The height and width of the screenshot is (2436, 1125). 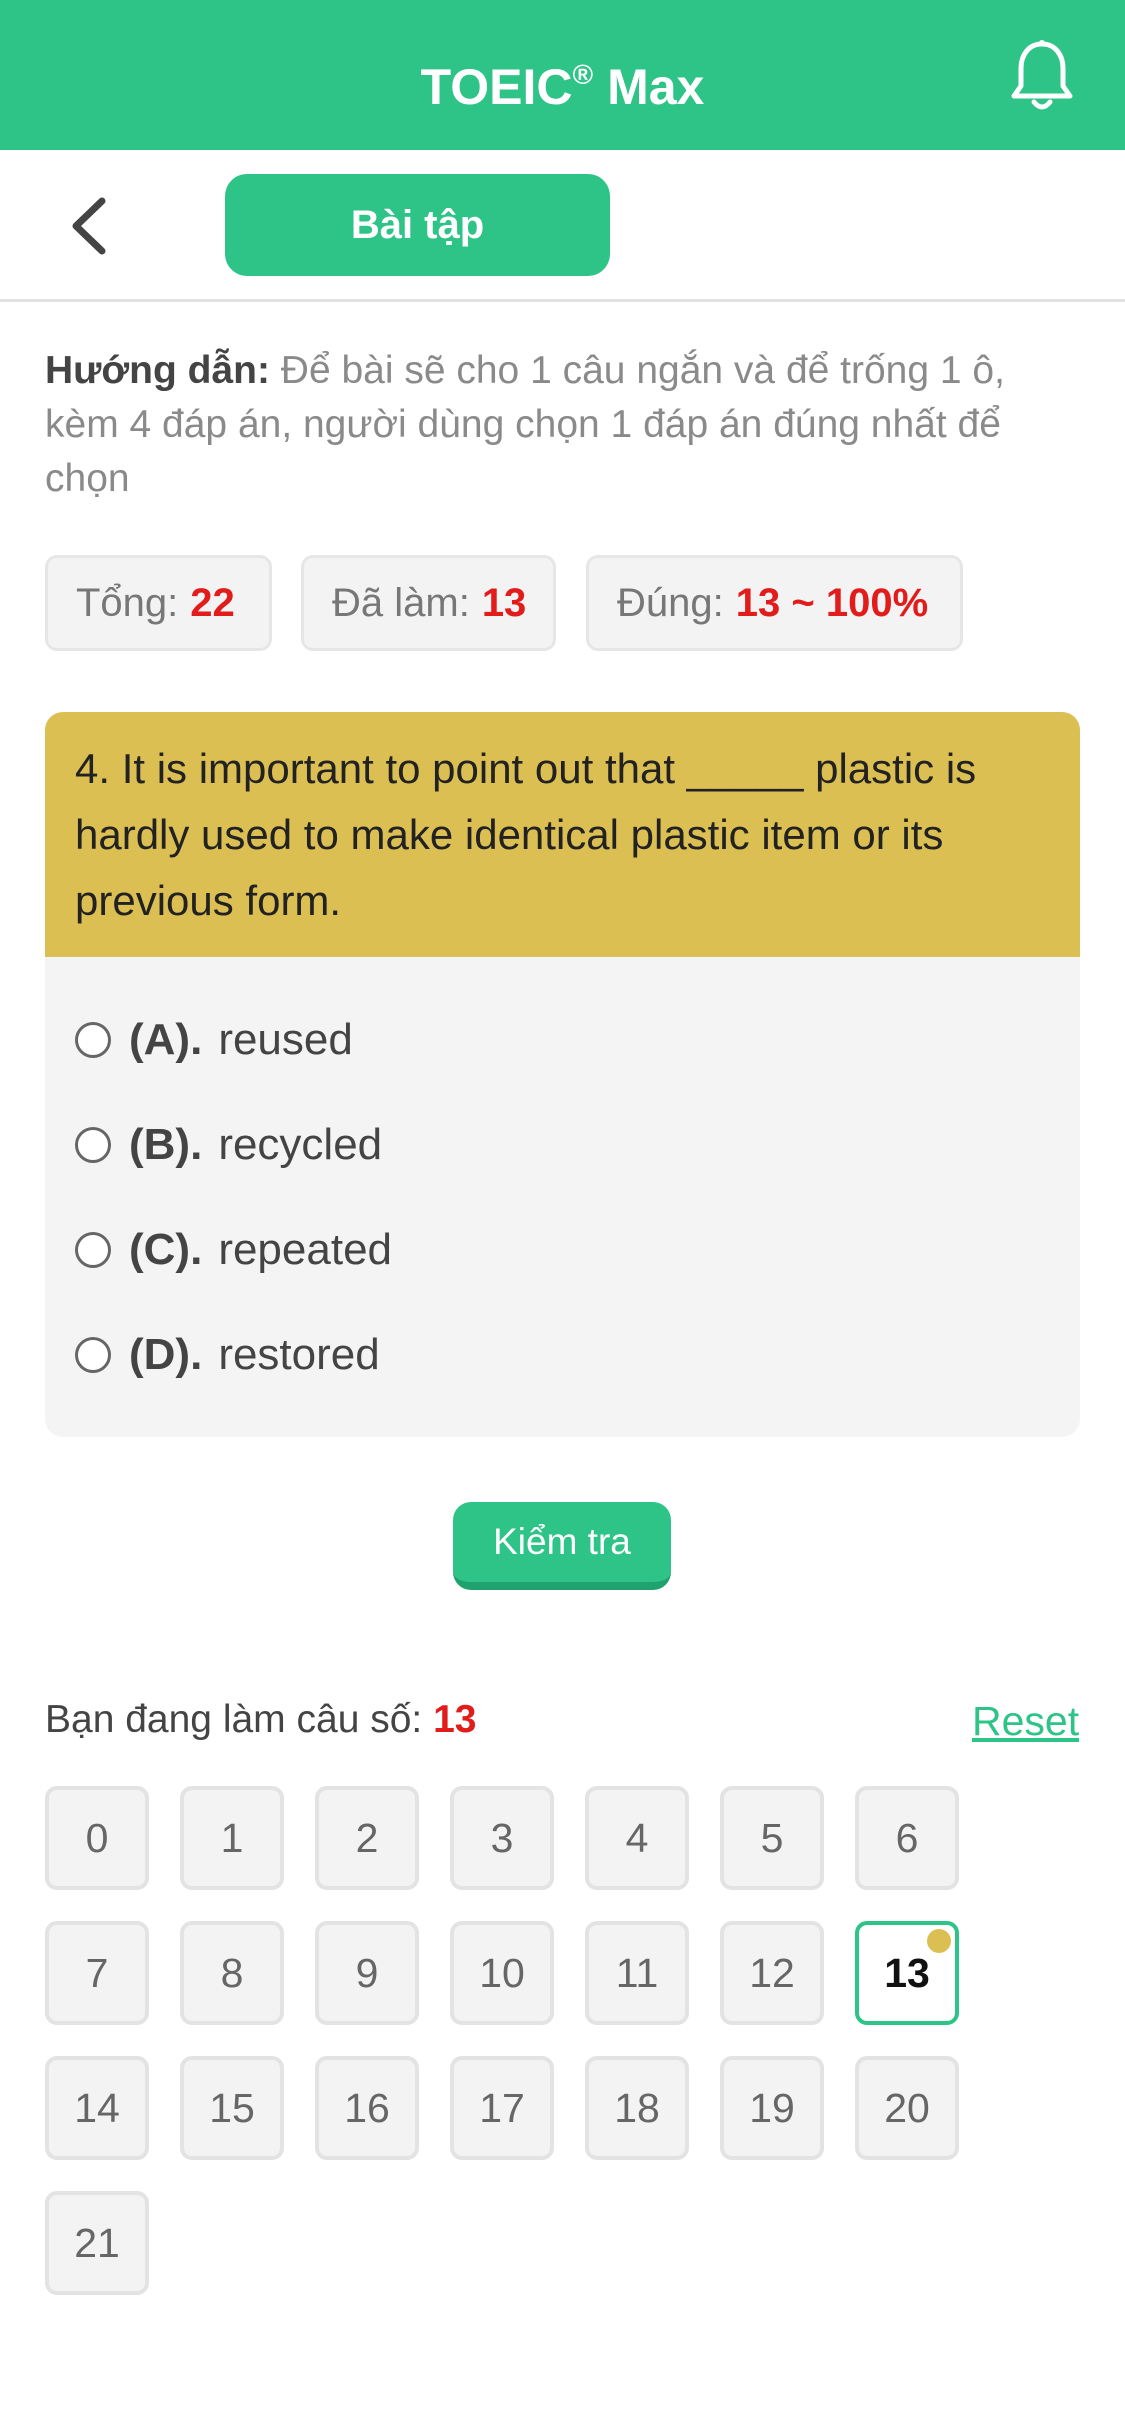 I want to click on question-number-button: 8, so click(x=232, y=1973).